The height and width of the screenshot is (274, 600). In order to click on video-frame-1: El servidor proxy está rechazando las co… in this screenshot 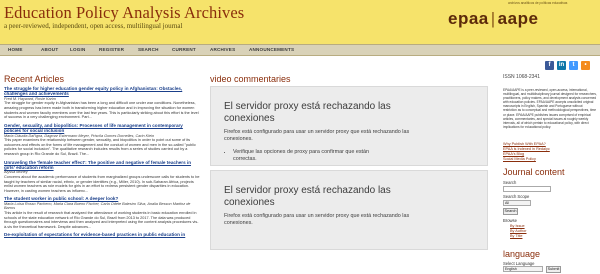, I will do `click(349, 126)`.